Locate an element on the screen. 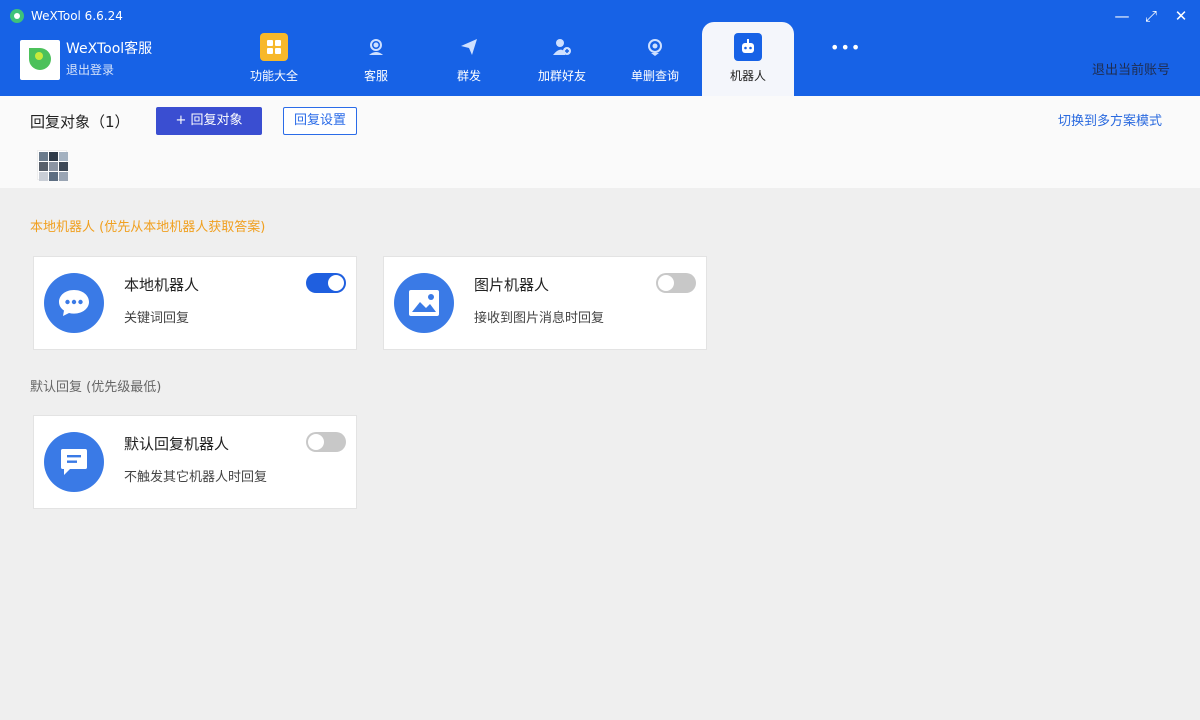  tab-label: 客服 is located at coordinates (375, 76).